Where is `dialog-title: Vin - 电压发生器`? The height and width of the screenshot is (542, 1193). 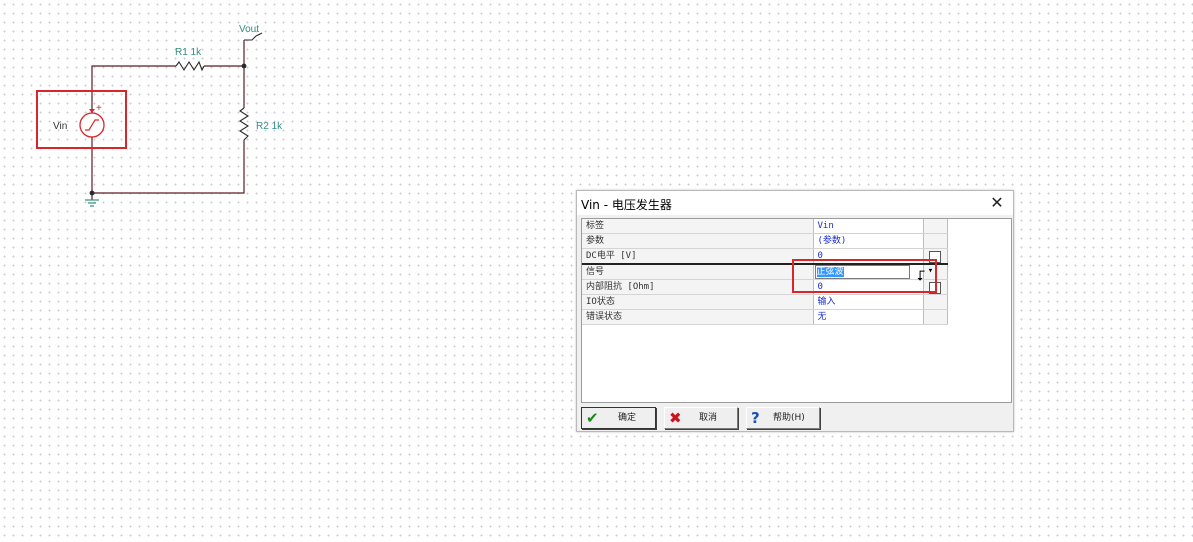 dialog-title: Vin - 电压发生器 is located at coordinates (626, 205).